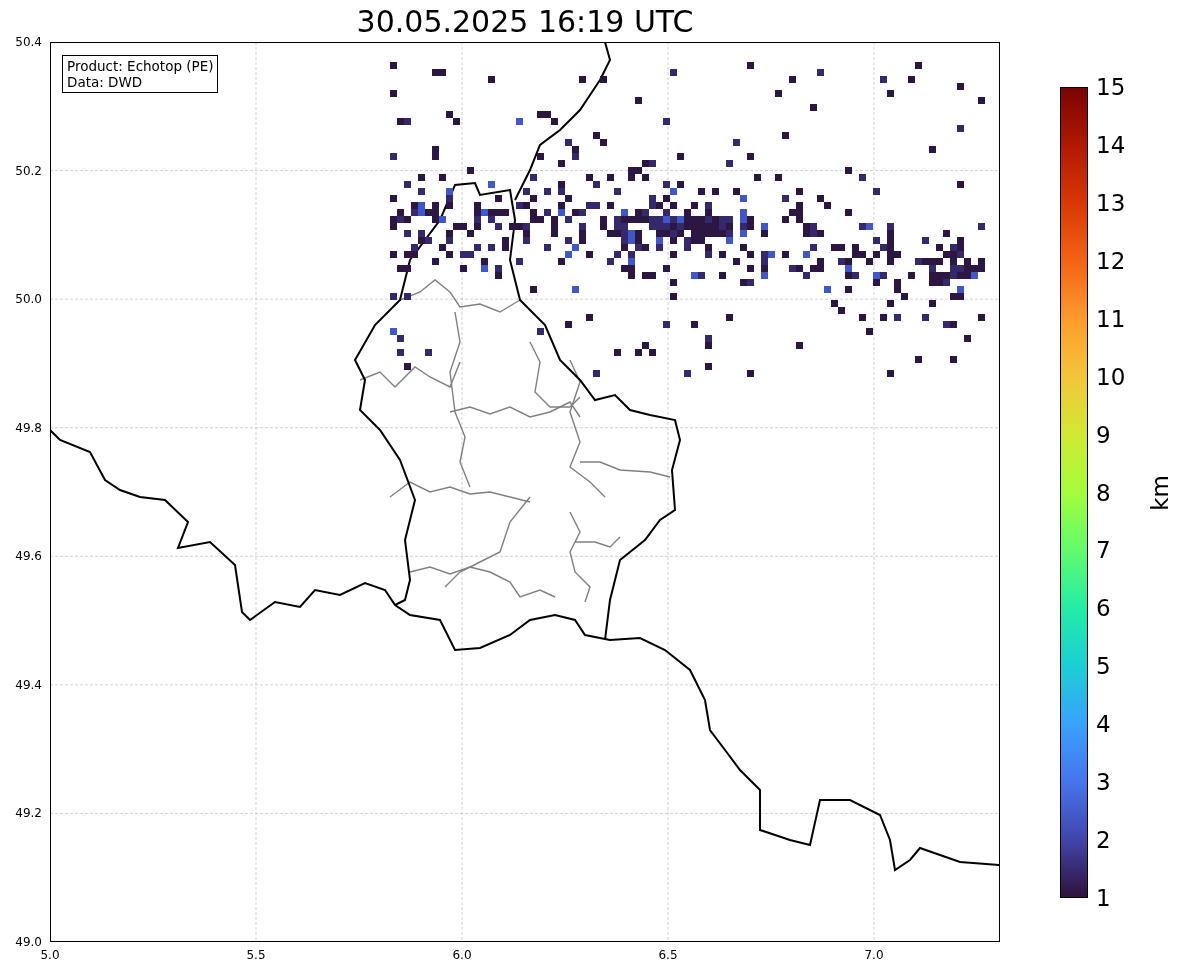 The height and width of the screenshot is (976, 1178). I want to click on colorbar-tick-label: 3, so click(1103, 782).